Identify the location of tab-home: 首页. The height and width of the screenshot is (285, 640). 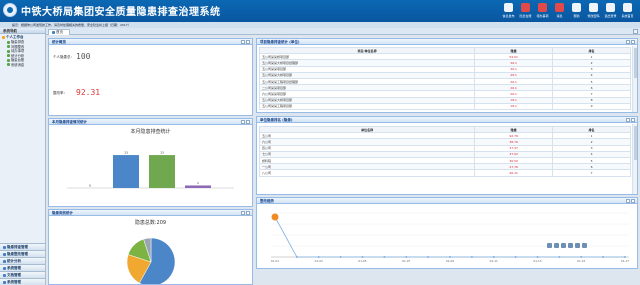
(59, 32).